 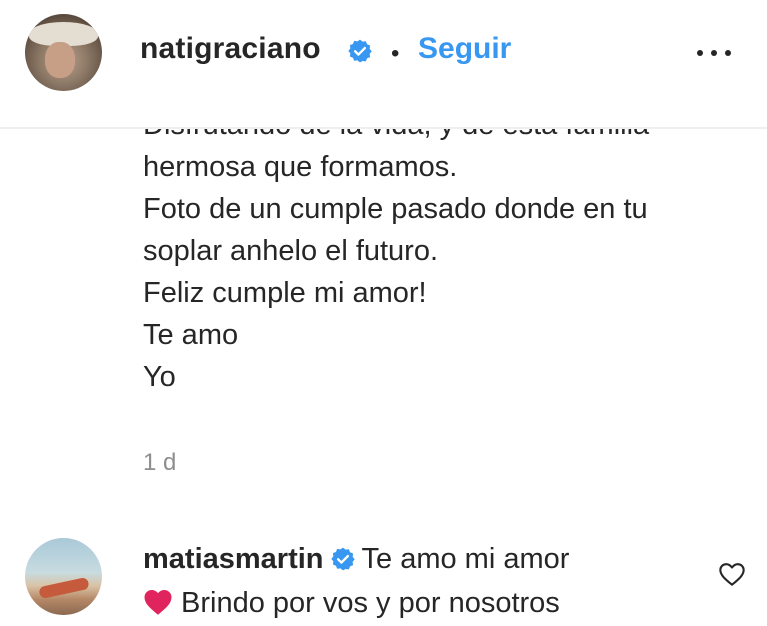 I want to click on heart-outline-icon, so click(x=732, y=574).